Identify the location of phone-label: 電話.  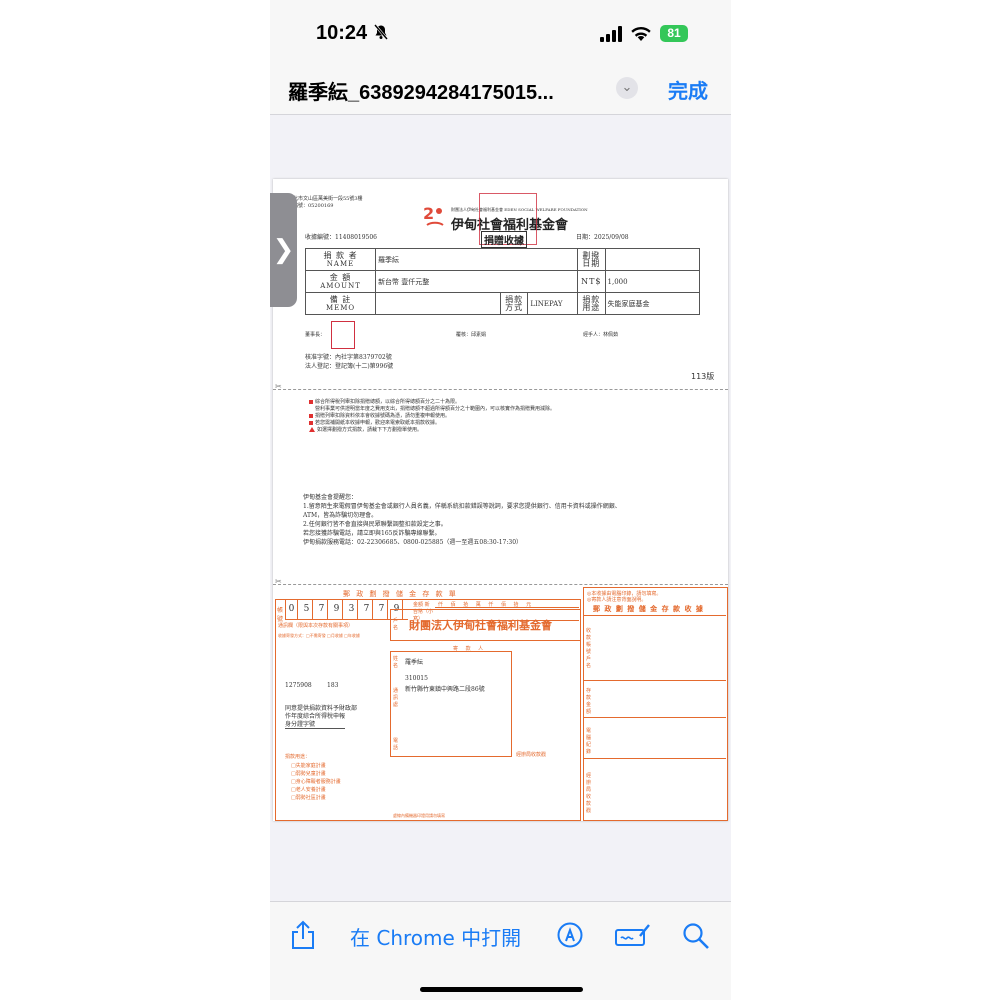
(396, 744).